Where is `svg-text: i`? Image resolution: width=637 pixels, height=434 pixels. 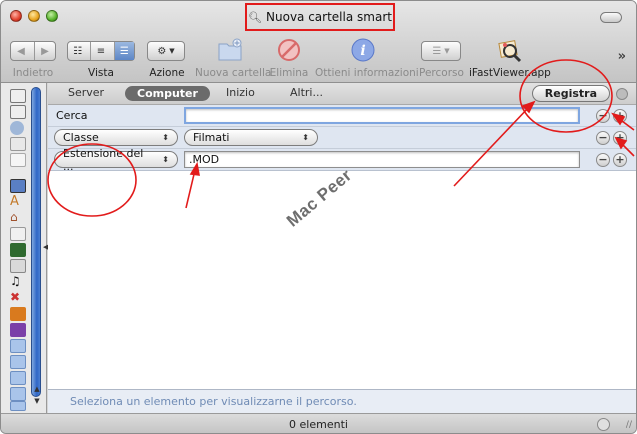 svg-text: i is located at coordinates (362, 51).